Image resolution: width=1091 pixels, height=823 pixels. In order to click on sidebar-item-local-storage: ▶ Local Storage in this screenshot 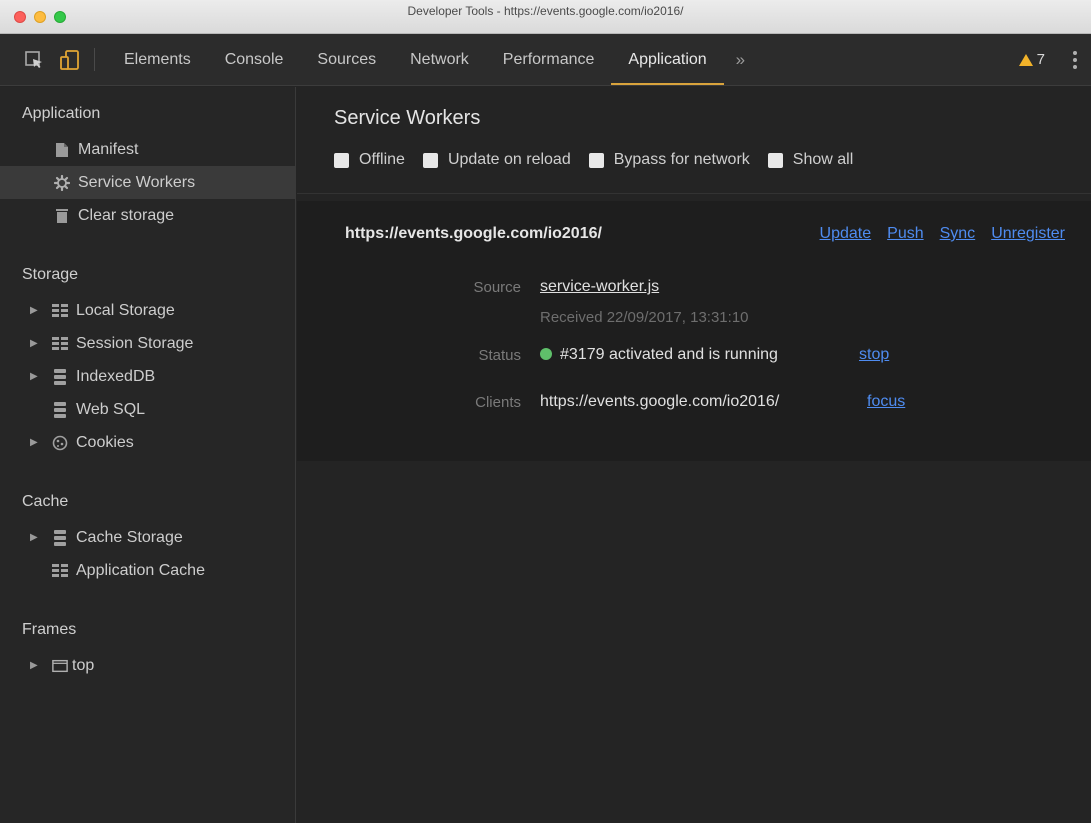, I will do `click(147, 310)`.